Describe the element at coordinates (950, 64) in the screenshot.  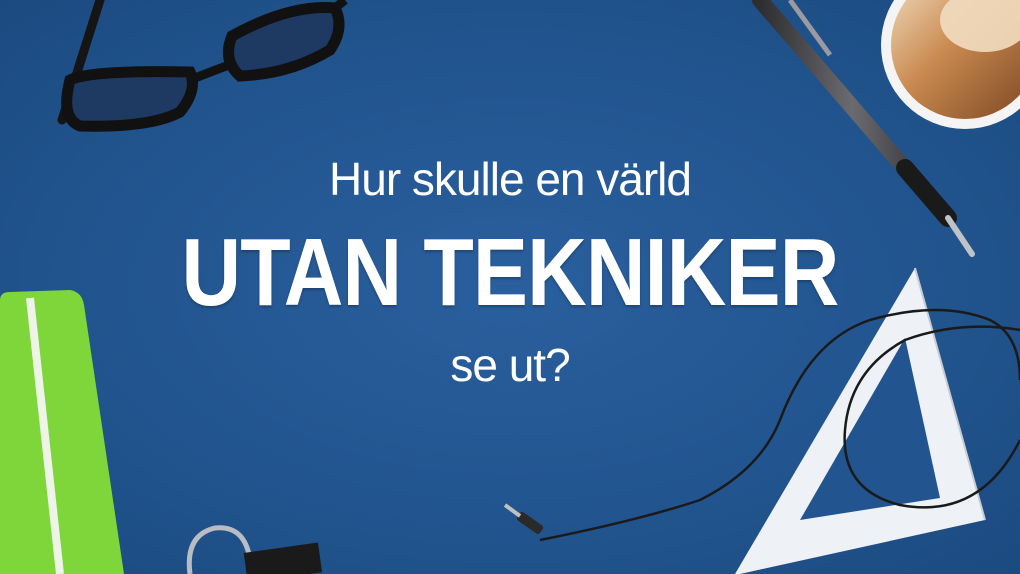
I see `coffee-cup-icon` at that location.